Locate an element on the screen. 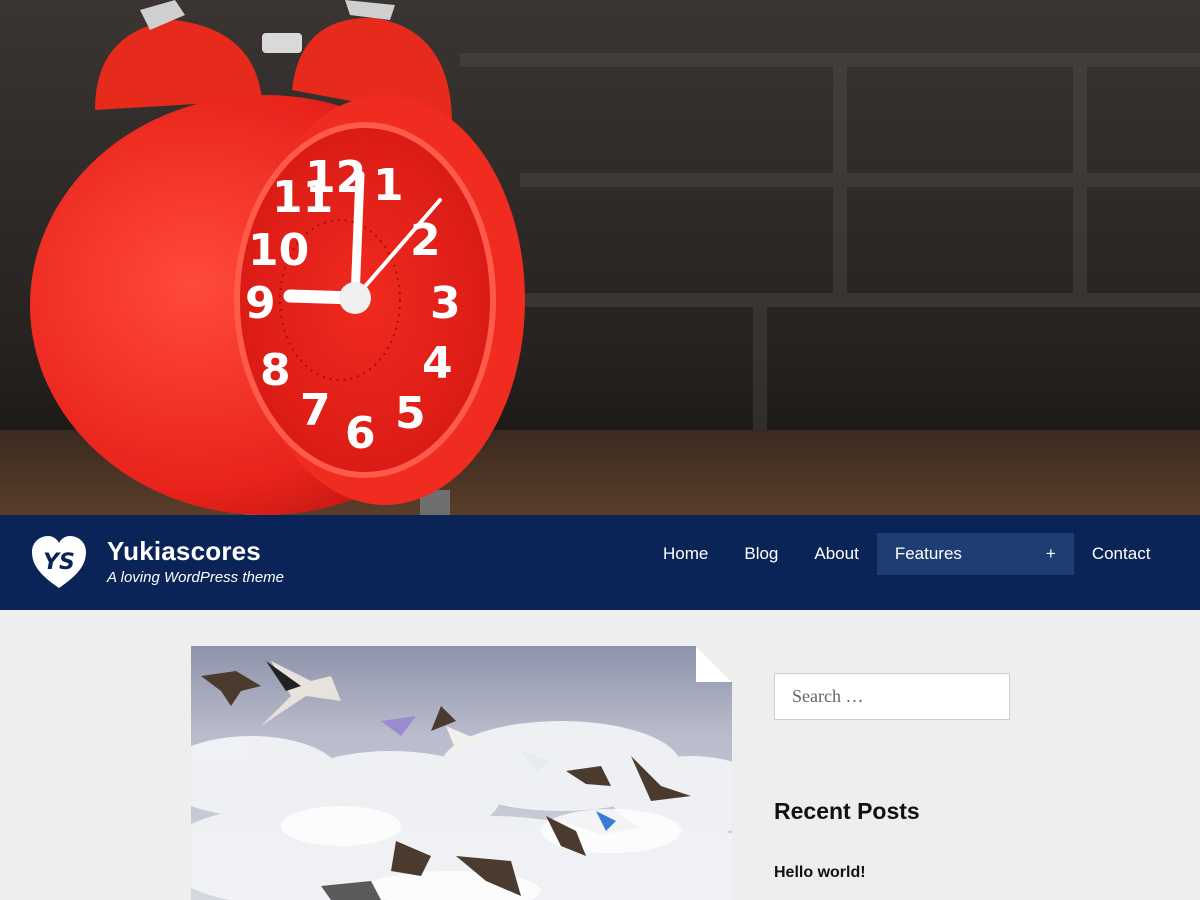 Image resolution: width=1200 pixels, height=900 pixels. nav-item-contact: Contact is located at coordinates (1121, 554).